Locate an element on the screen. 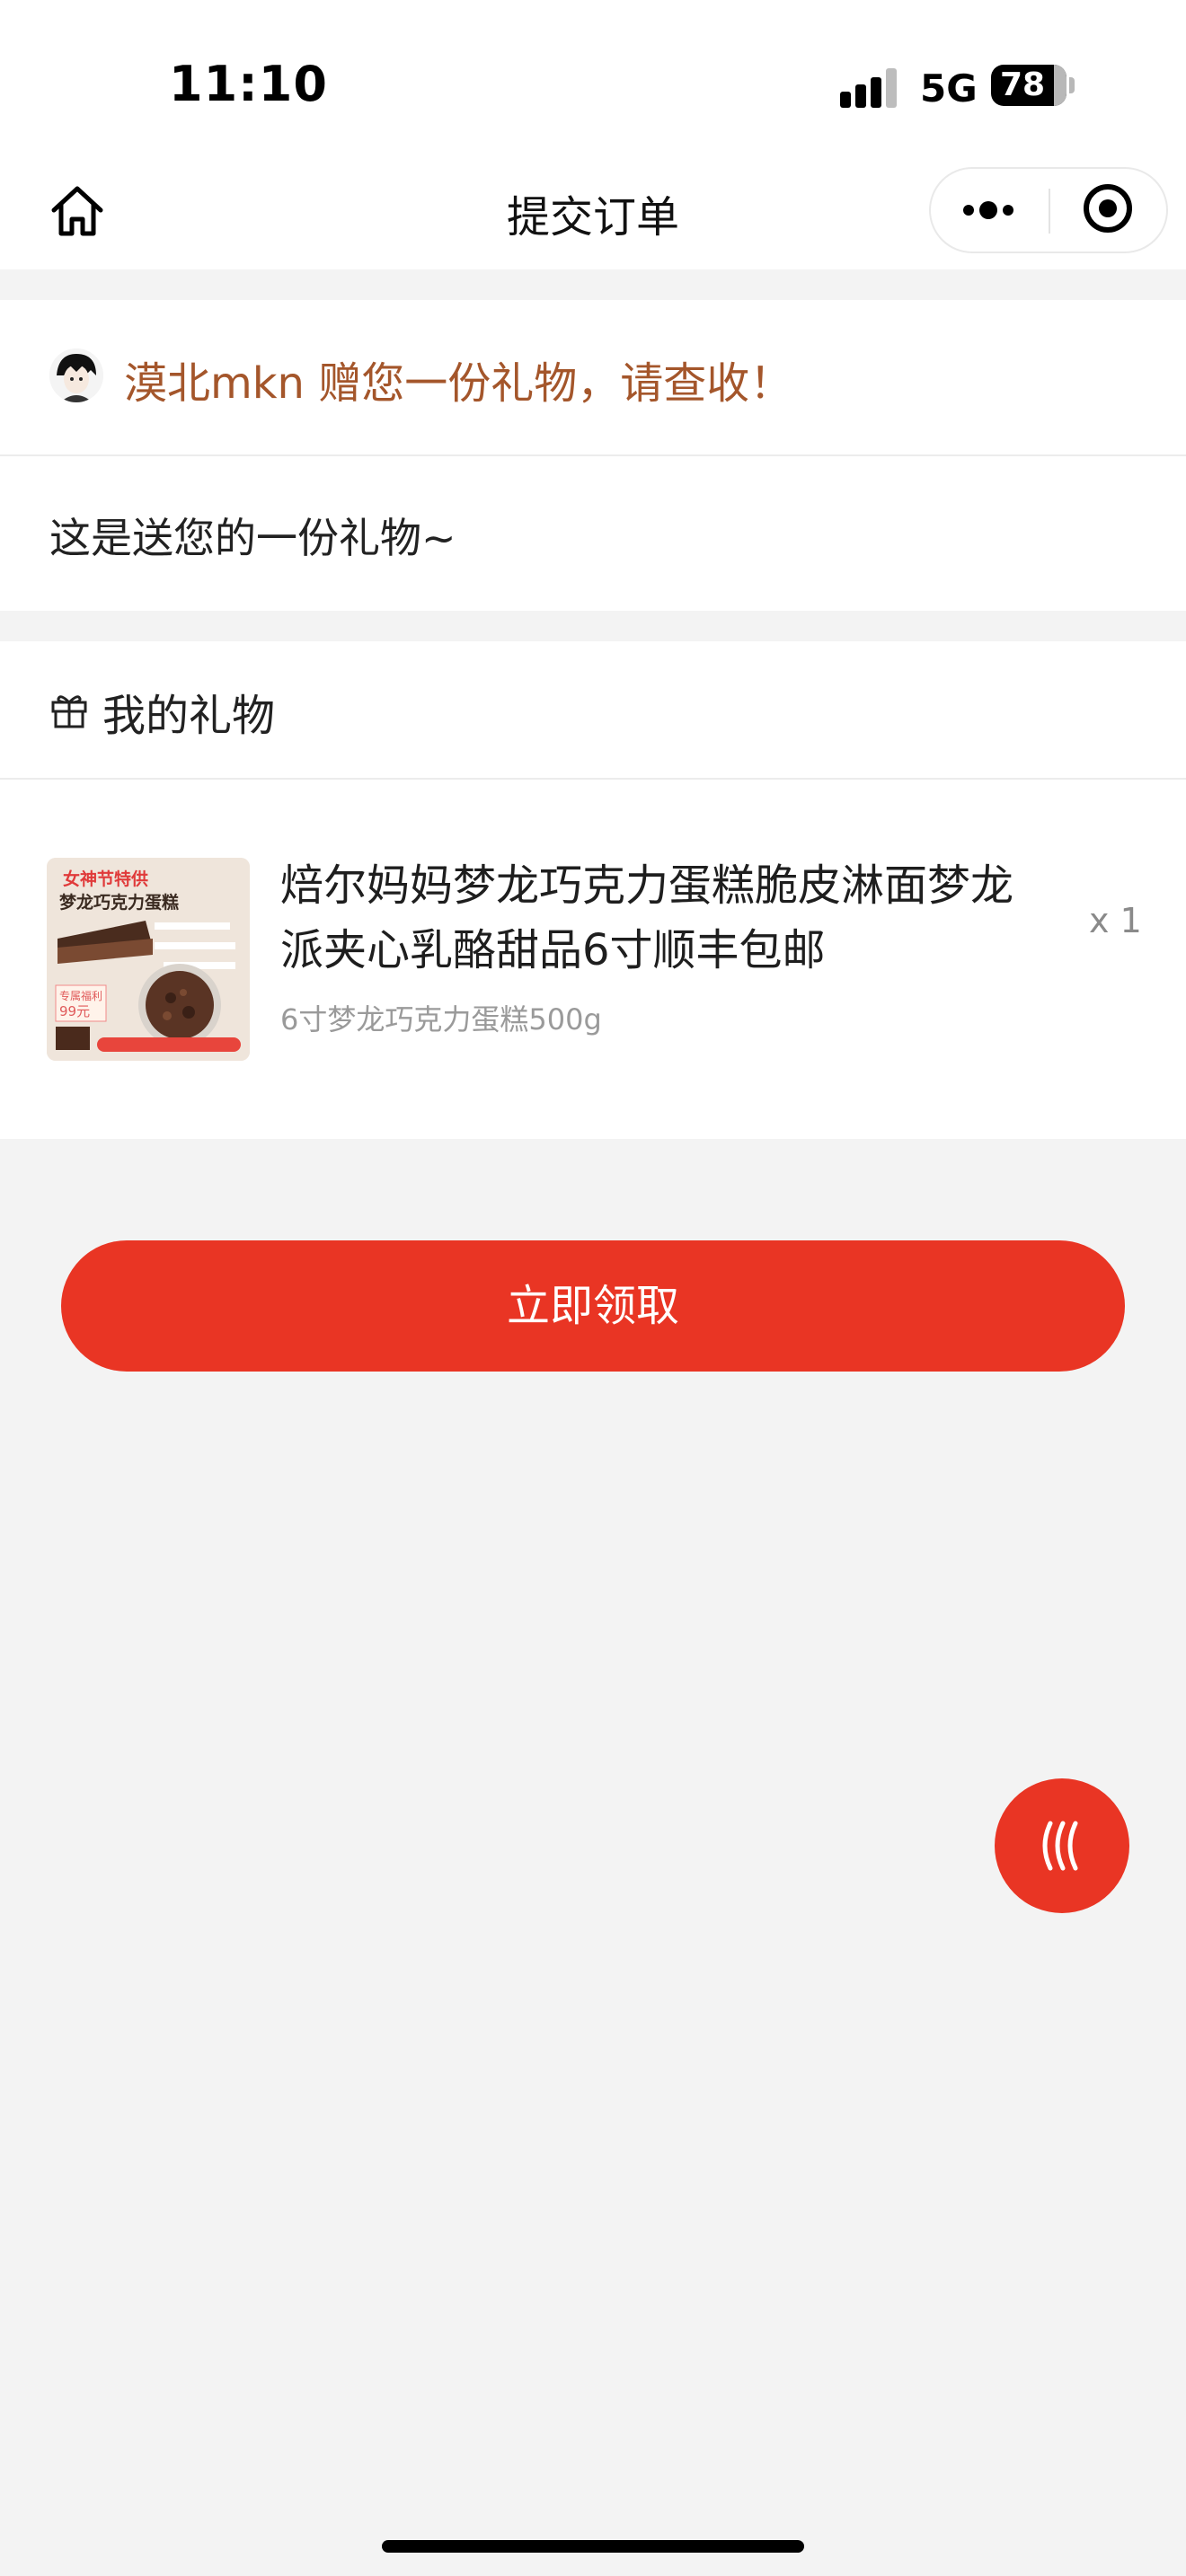 This screenshot has height=2576, width=1186. my-gifts-label: 我的礼物 is located at coordinates (189, 716).